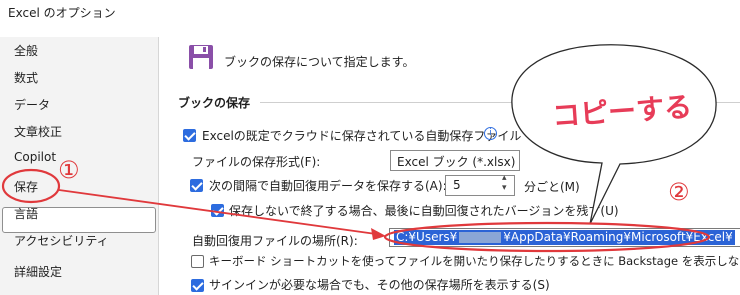 Image resolution: width=740 pixels, height=295 pixels. What do you see at coordinates (679, 192) in the screenshot?
I see `marker-2: ②` at bounding box center [679, 192].